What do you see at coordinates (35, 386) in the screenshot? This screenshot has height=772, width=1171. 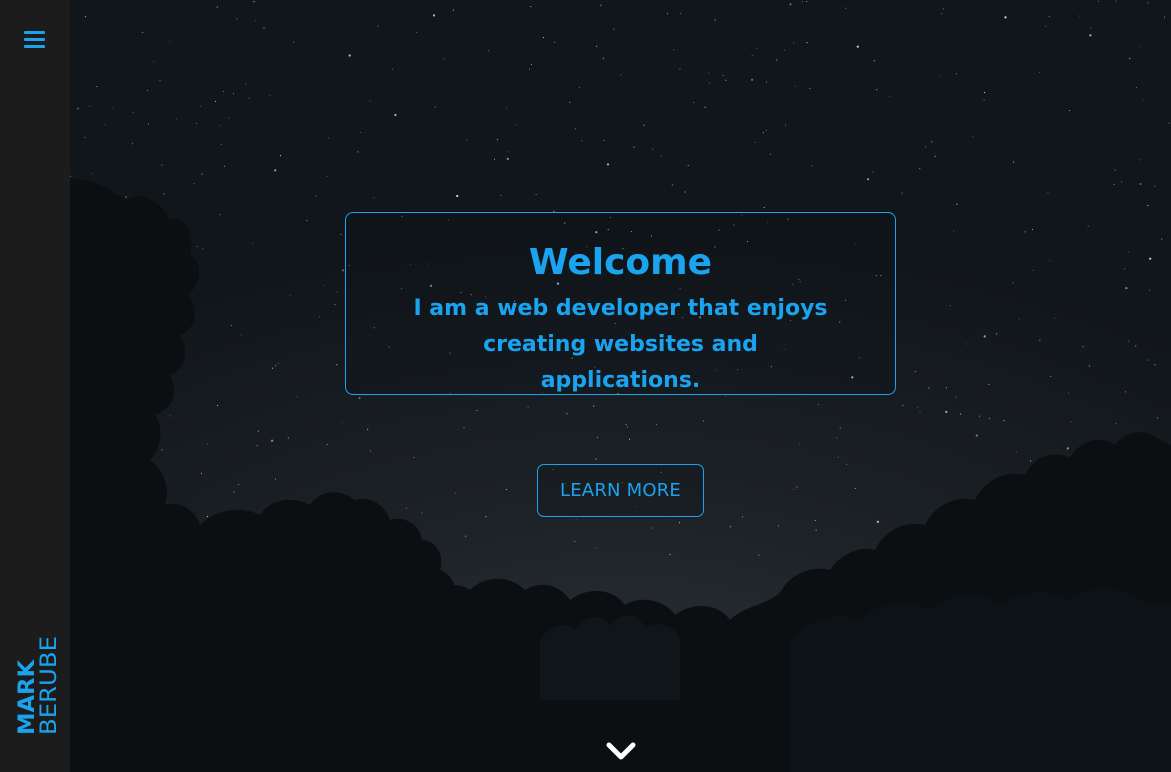 I see `sidebar: MARK BERUBE` at bounding box center [35, 386].